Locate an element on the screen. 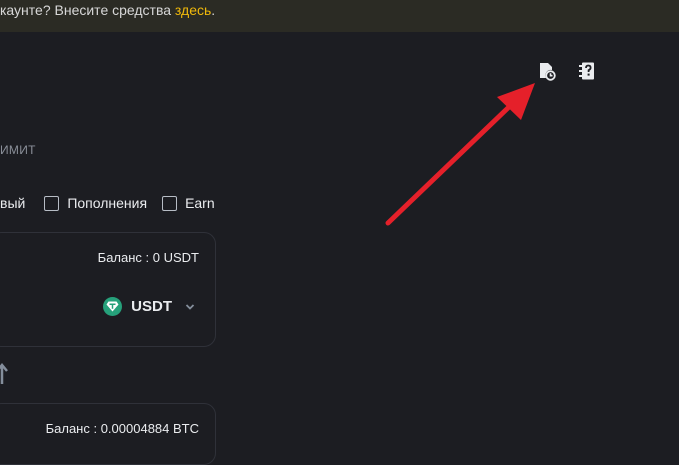  deposit-banner: каунте? Внесите средства здесь. is located at coordinates (339, 16).